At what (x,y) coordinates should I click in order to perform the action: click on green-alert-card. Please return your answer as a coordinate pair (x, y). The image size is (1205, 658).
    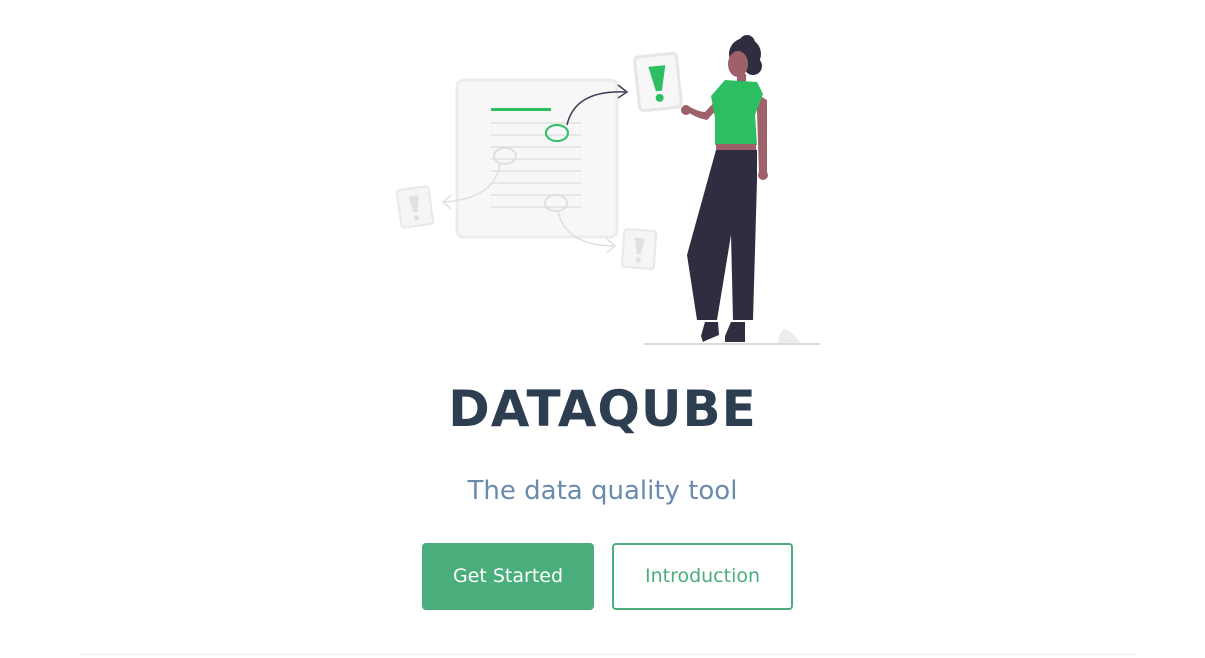
    Looking at the image, I should click on (658, 82).